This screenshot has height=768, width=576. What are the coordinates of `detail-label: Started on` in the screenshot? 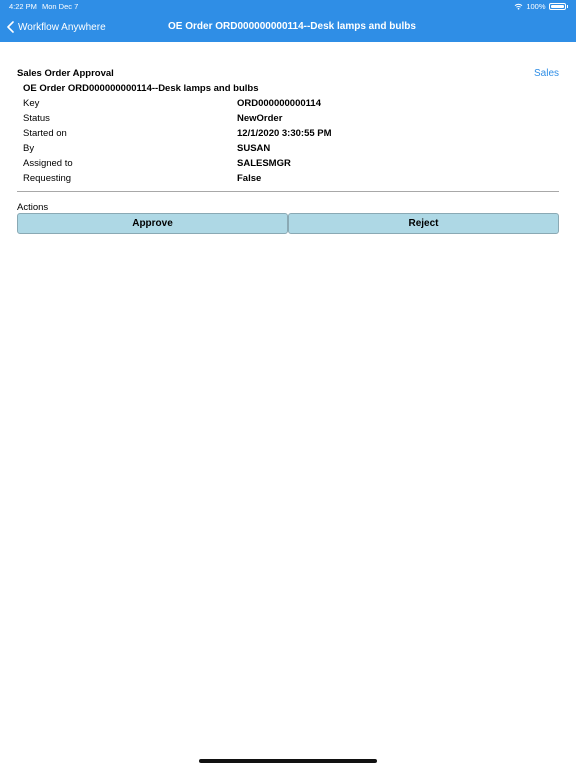 It's located at (45, 133).